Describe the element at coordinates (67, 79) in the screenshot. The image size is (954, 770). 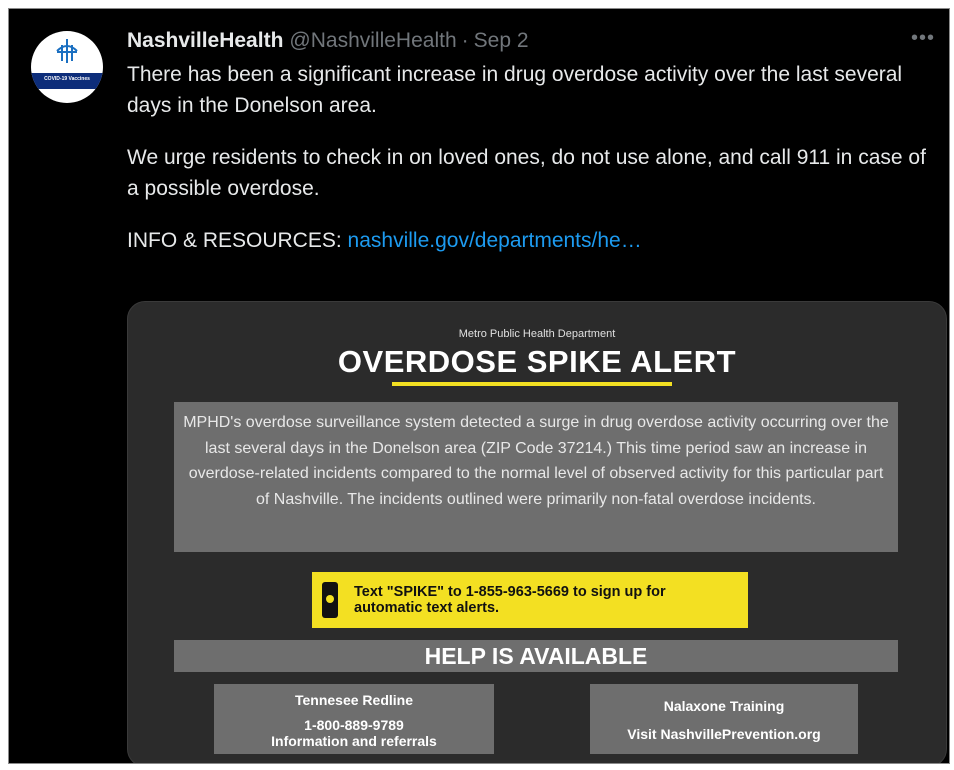
I see `avatar-banner-text: COVID-19 Vaccines` at that location.